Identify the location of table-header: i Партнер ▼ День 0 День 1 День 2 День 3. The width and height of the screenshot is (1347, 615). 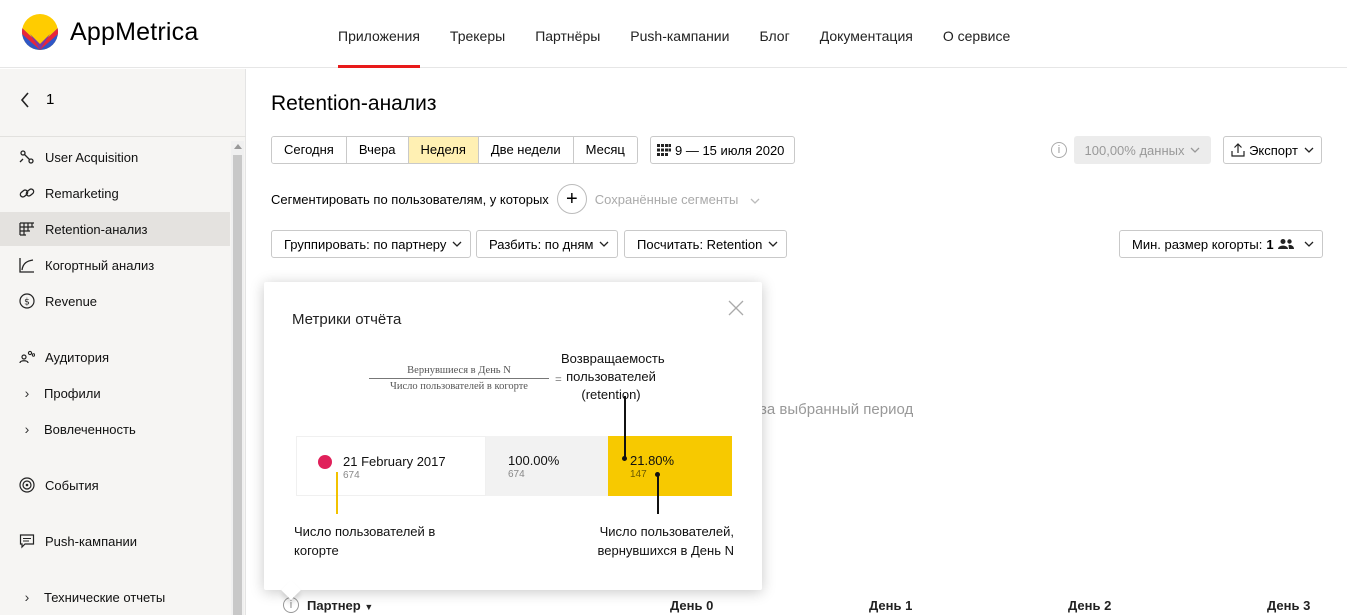
(801, 604).